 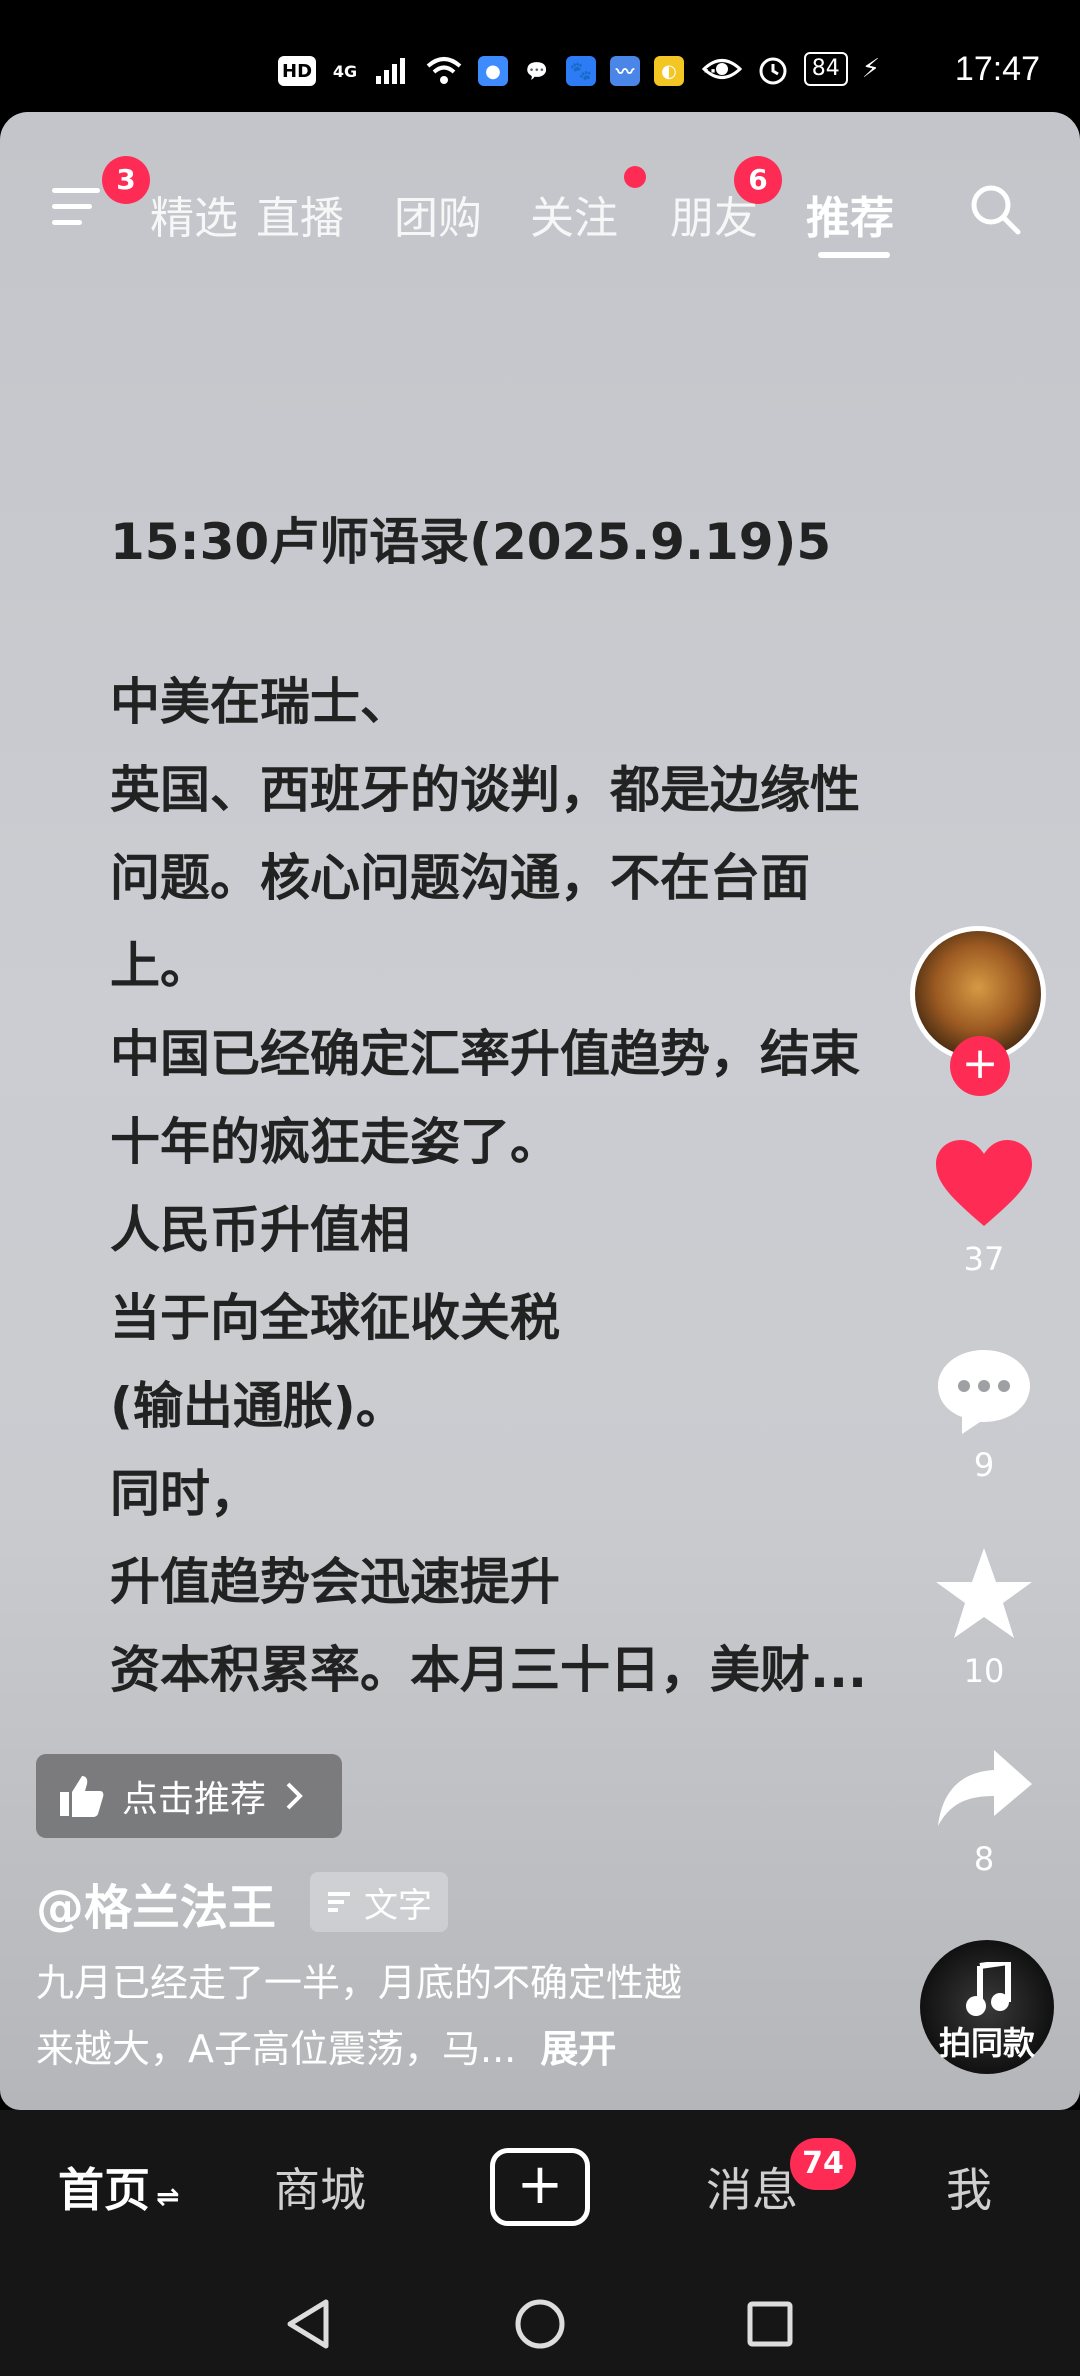 I want to click on recommend-label: 点击推荐, so click(x=194, y=1799).